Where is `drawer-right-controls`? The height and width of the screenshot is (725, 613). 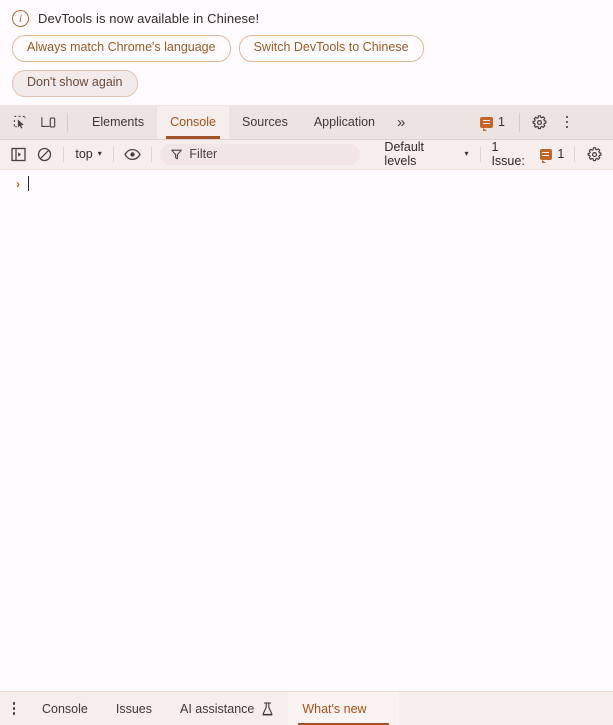 drawer-right-controls is located at coordinates (596, 708).